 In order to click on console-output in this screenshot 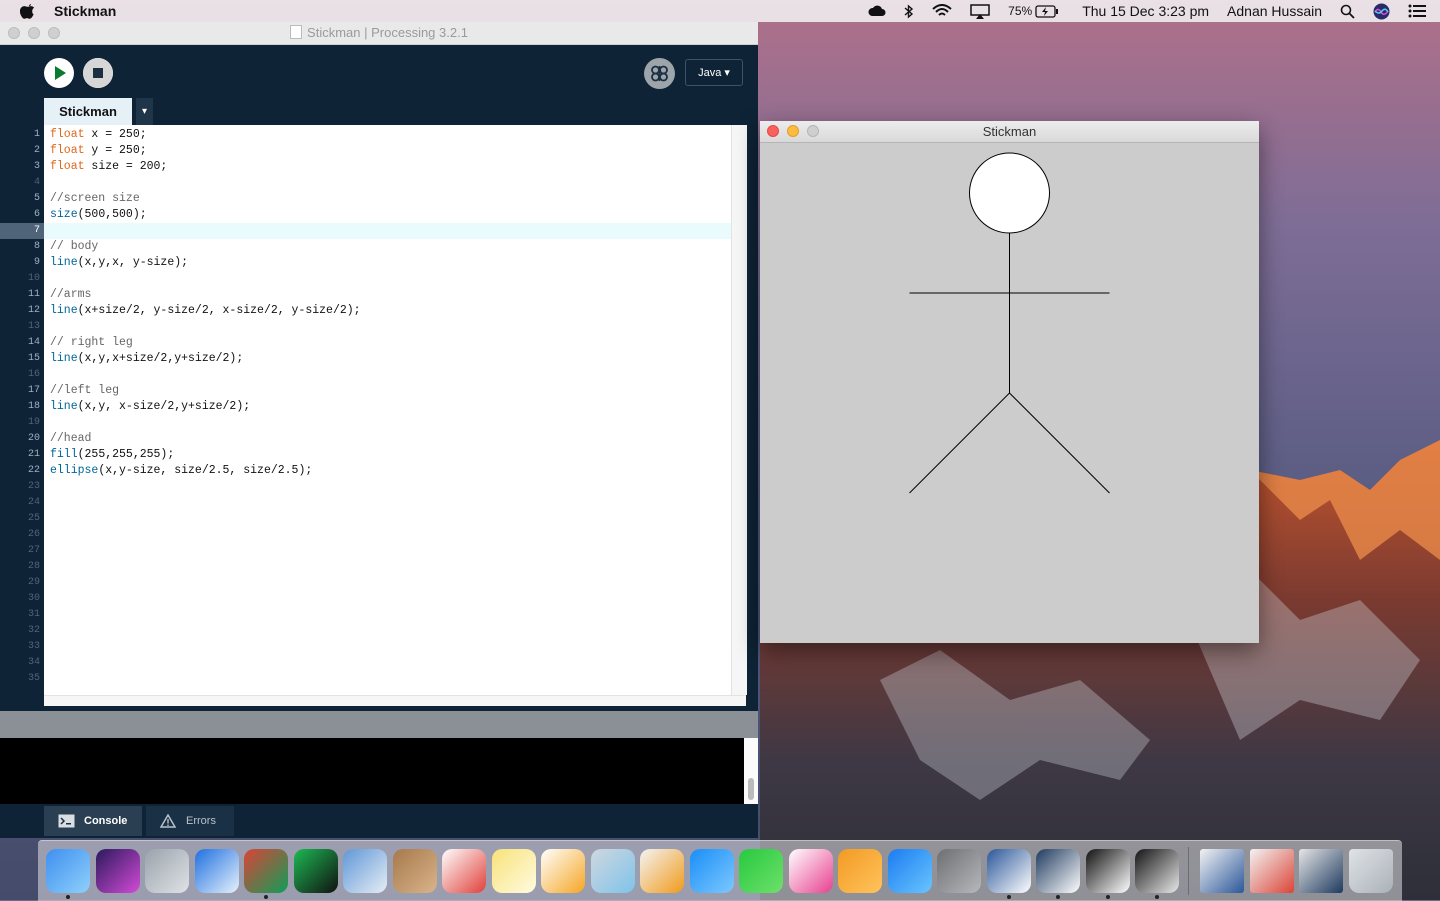, I will do `click(379, 771)`.